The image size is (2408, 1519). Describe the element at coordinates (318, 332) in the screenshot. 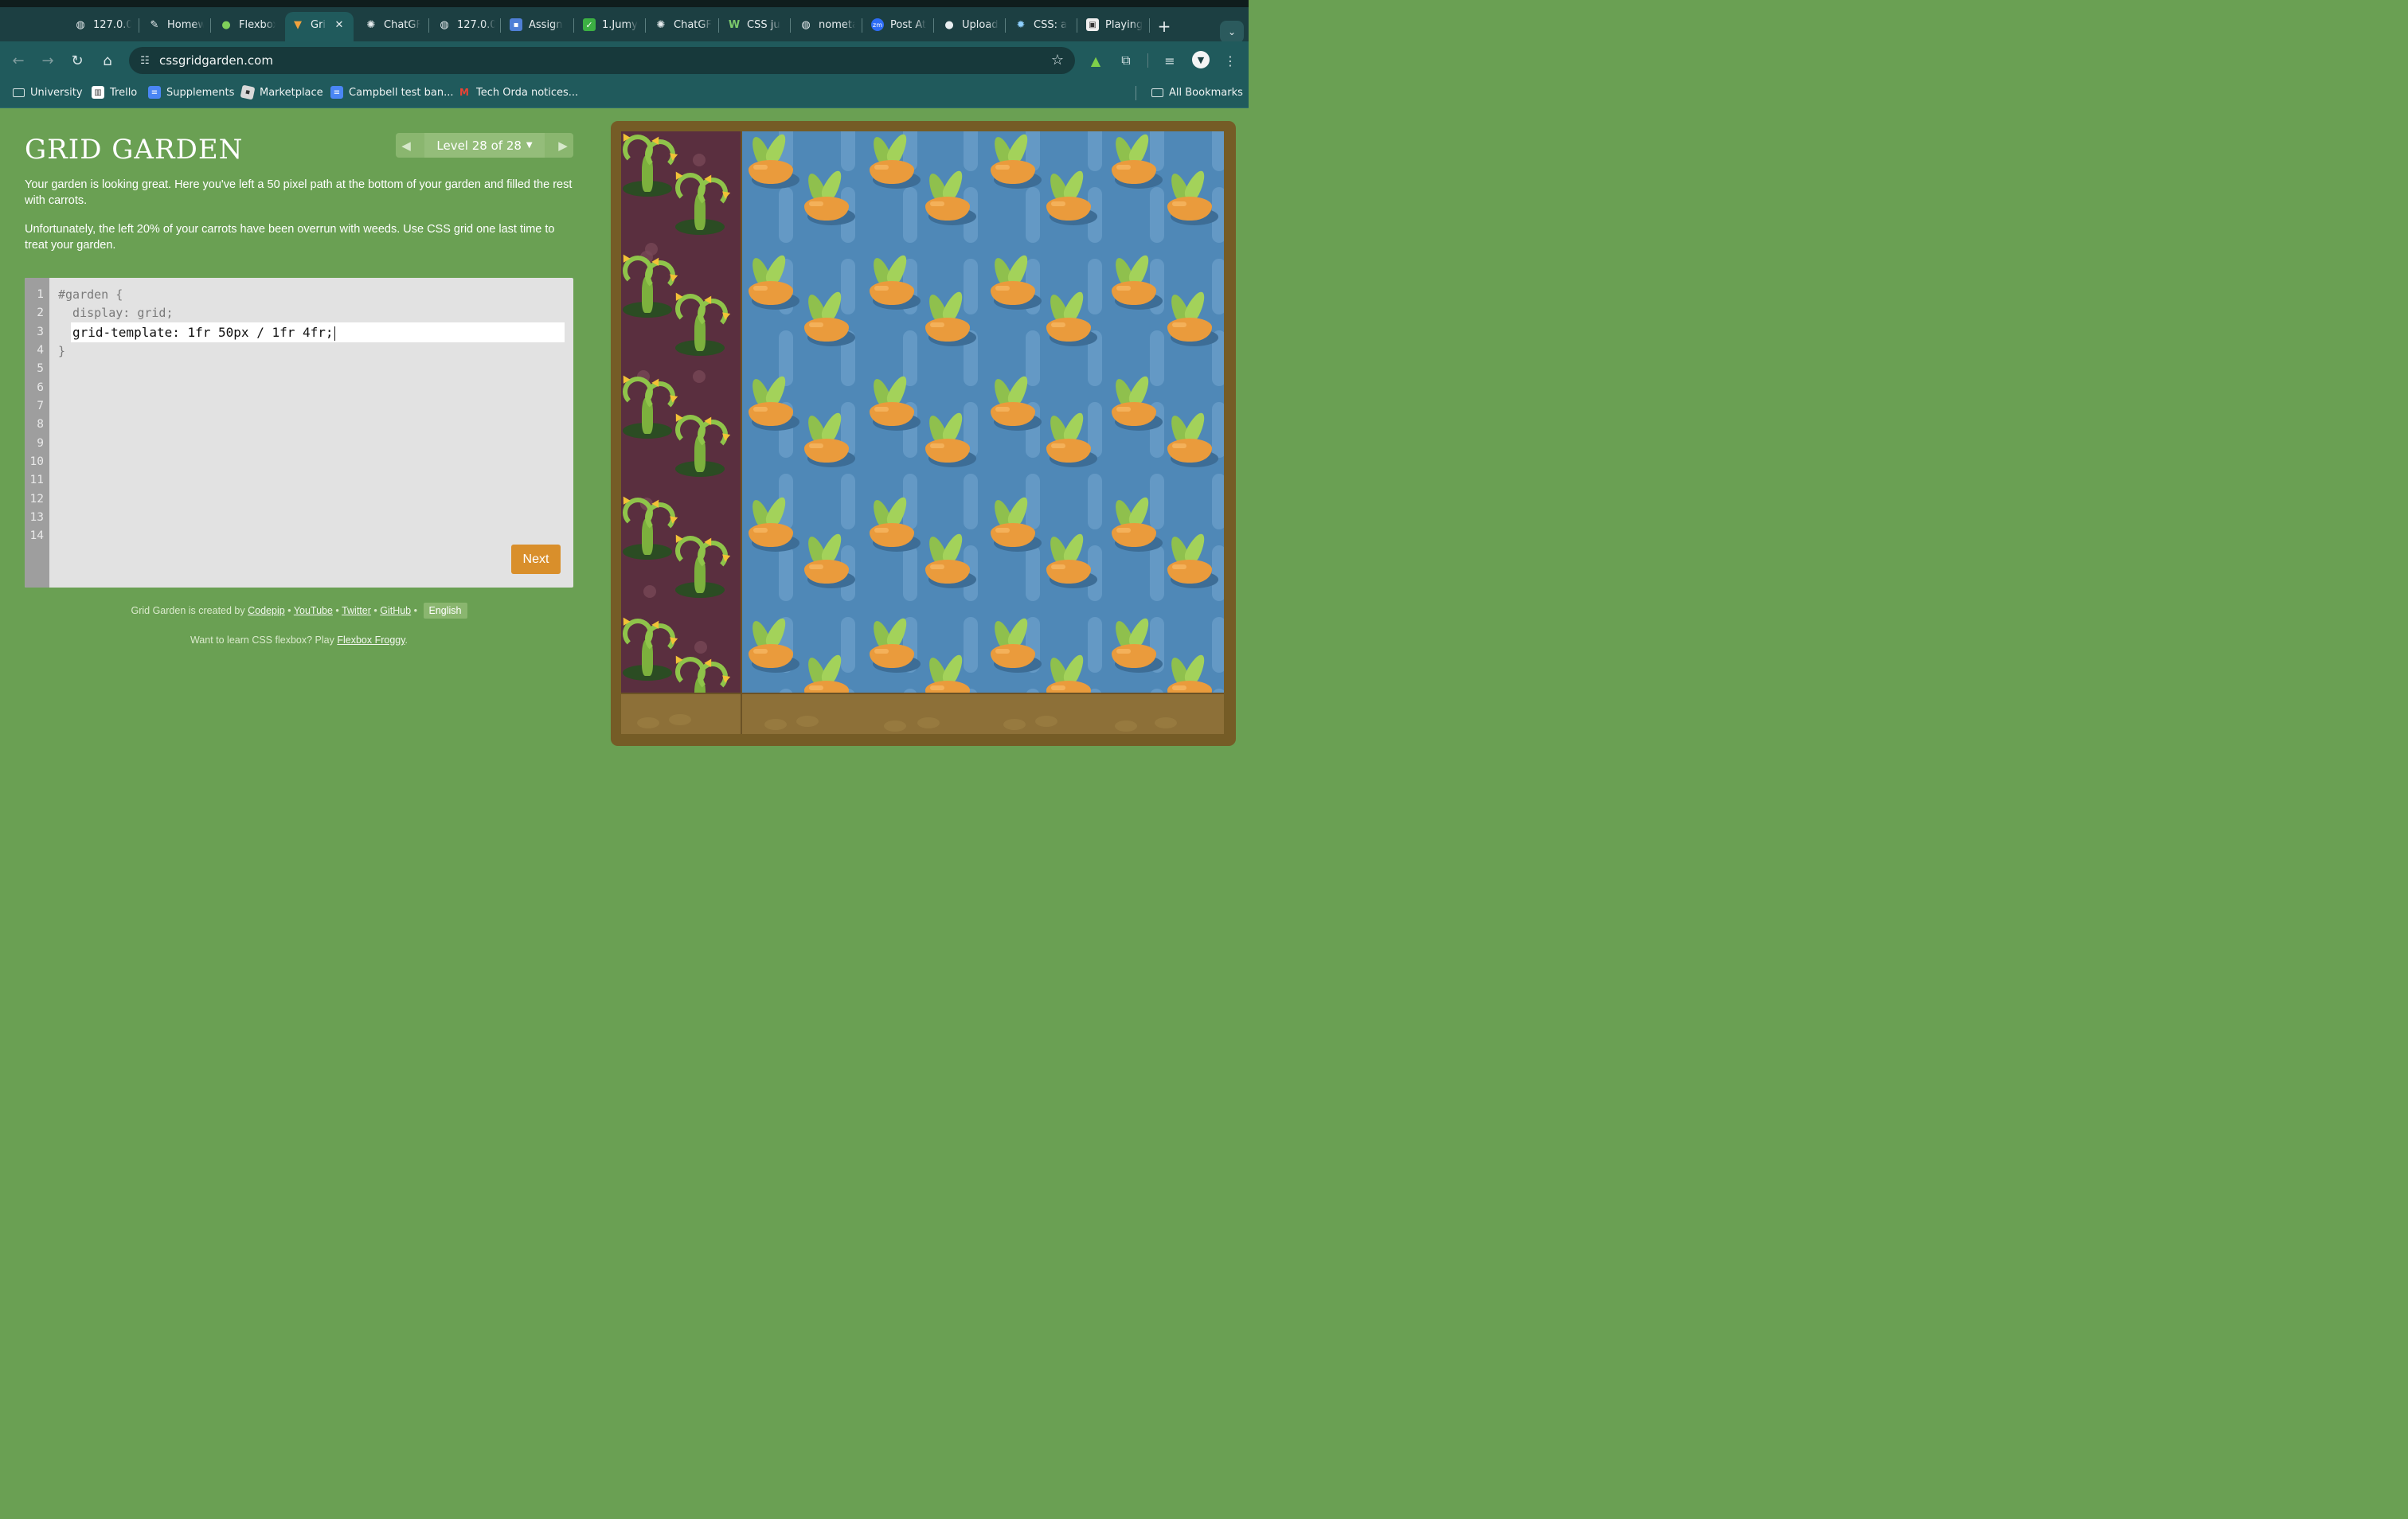

I see `css-input: grid-template: 1fr 50px / 1fr 4fr;` at that location.